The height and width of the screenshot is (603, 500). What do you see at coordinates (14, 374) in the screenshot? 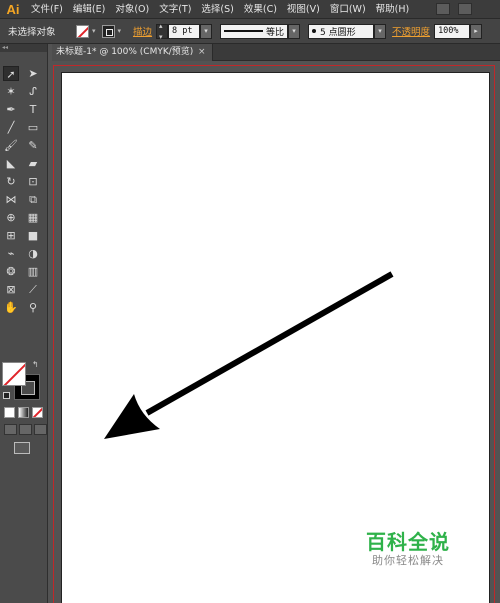
I see `fill-color-box` at bounding box center [14, 374].